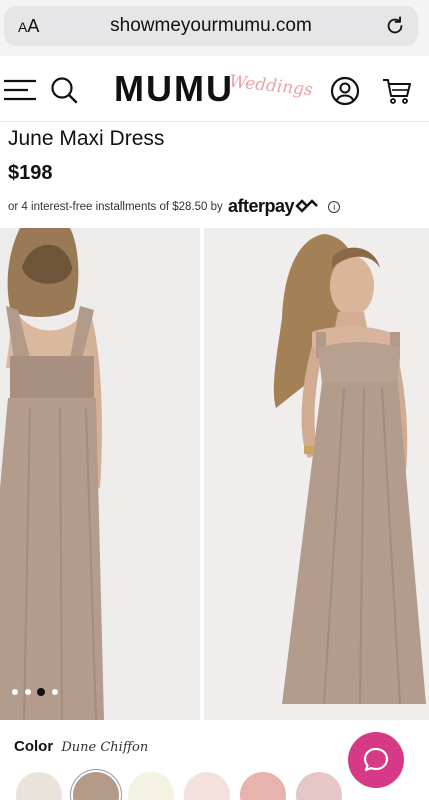  Describe the element at coordinates (319, 786) in the screenshot. I see `color-swatch-mauve` at that location.